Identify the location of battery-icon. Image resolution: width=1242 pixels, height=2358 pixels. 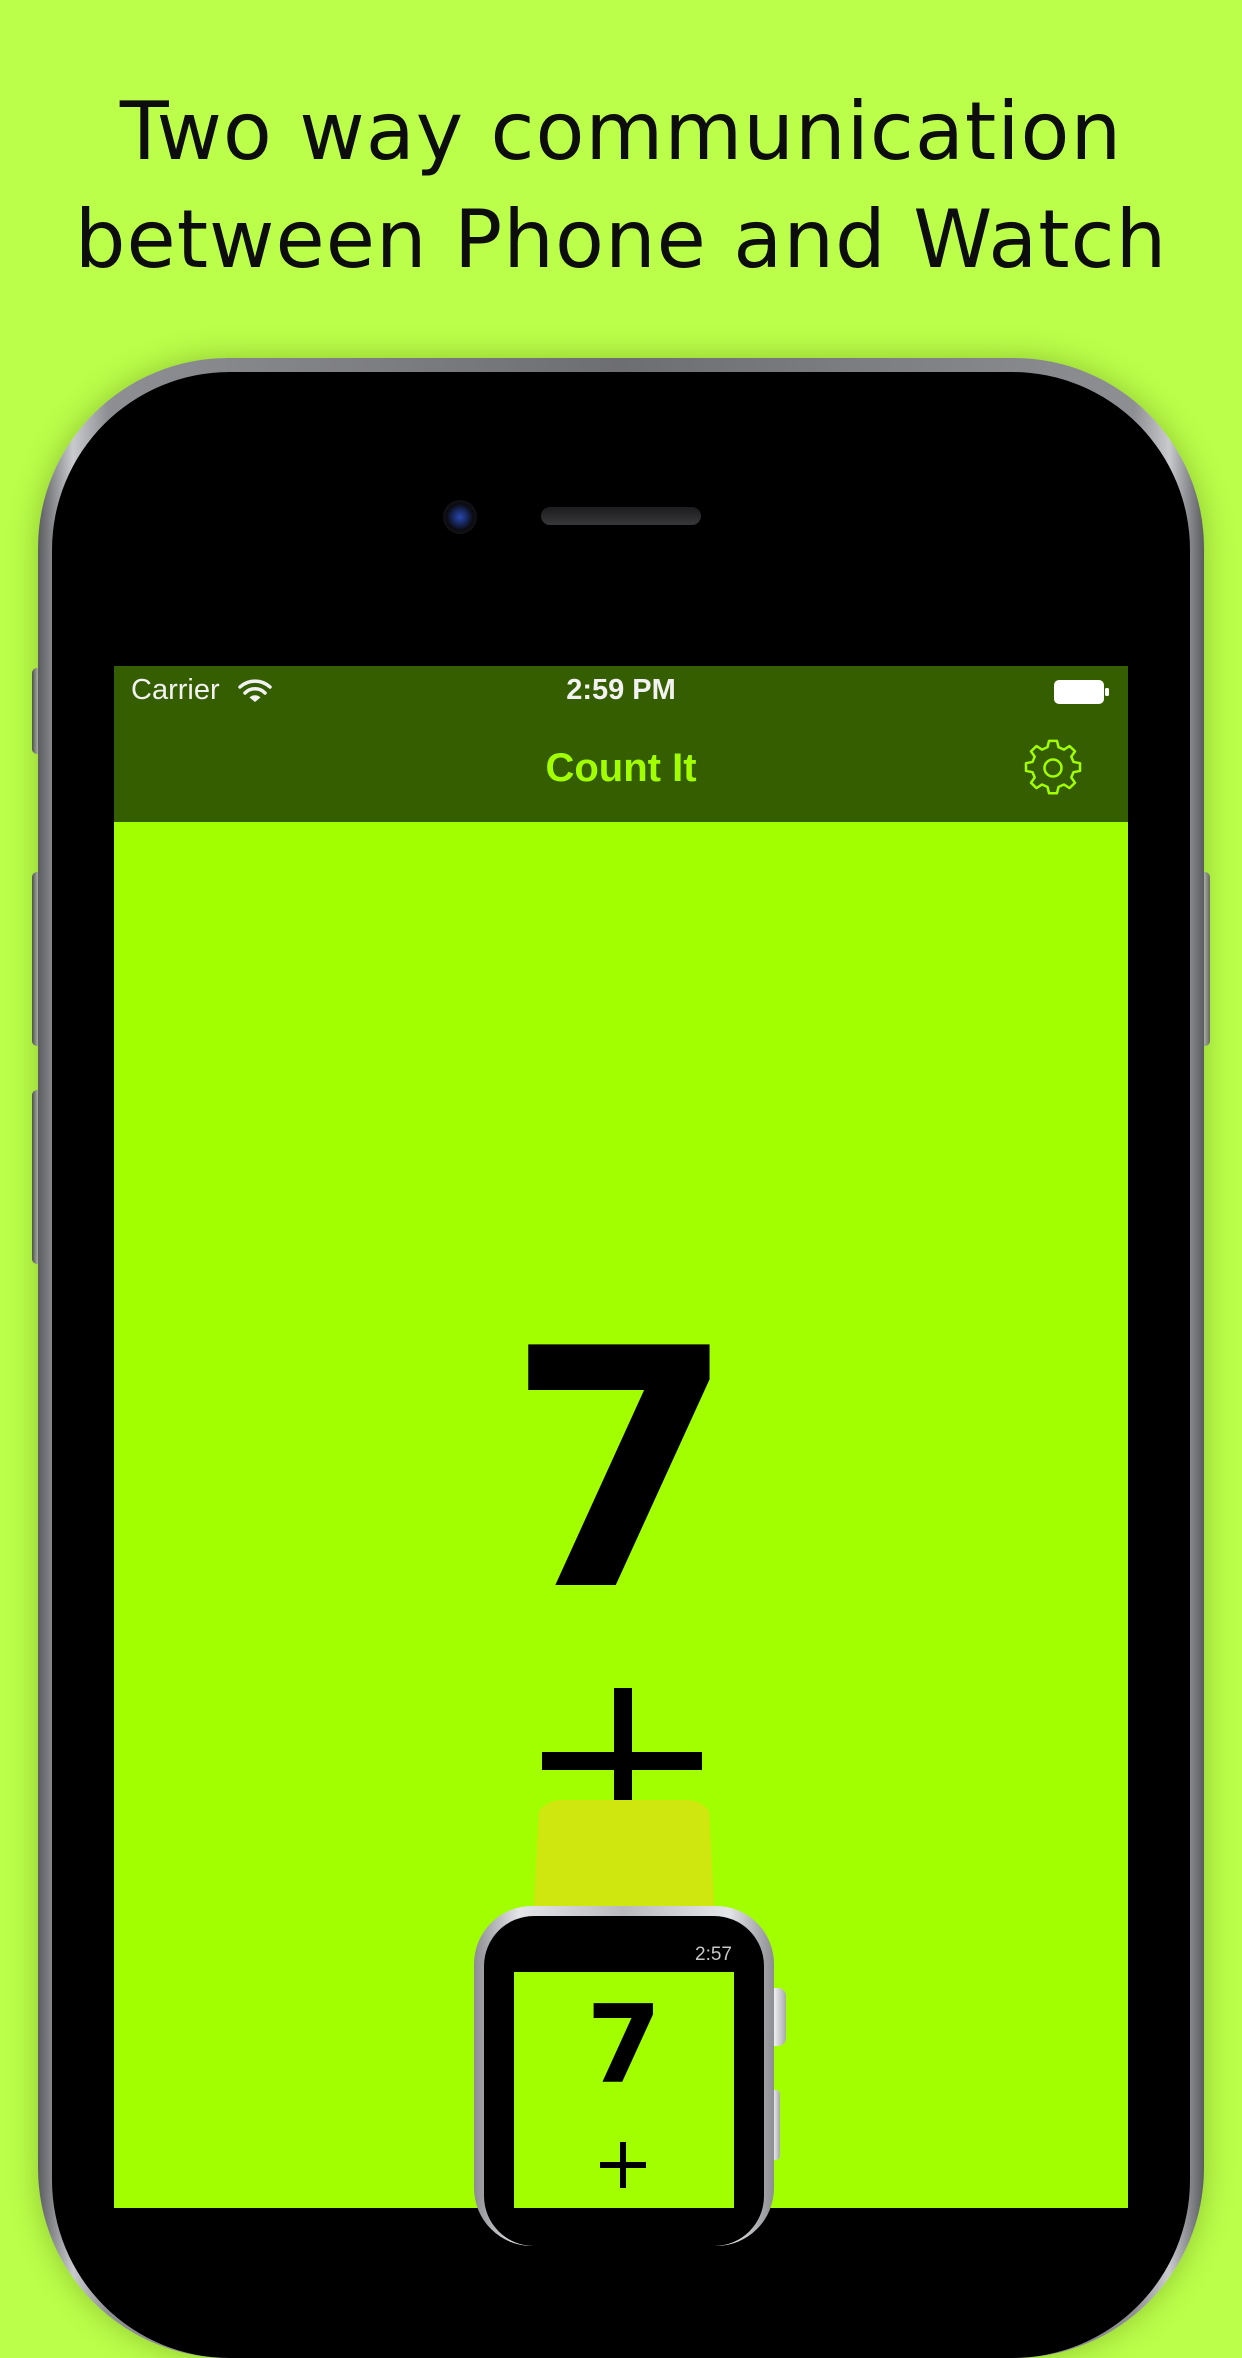
(1081, 692).